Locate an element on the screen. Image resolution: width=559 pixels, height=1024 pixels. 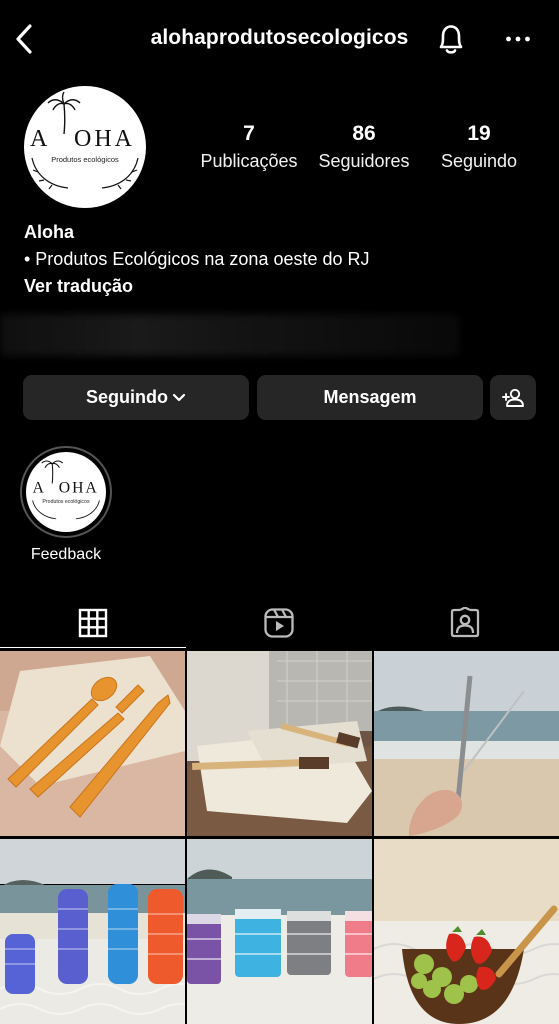
collapsible-bottles-photo is located at coordinates (92, 931).